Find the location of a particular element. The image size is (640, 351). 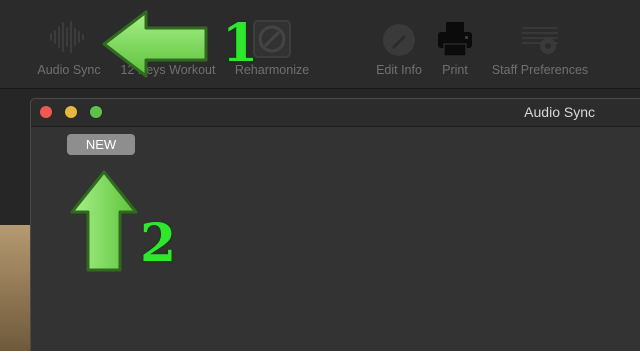

edit-pencil-icon is located at coordinates (399, 41).